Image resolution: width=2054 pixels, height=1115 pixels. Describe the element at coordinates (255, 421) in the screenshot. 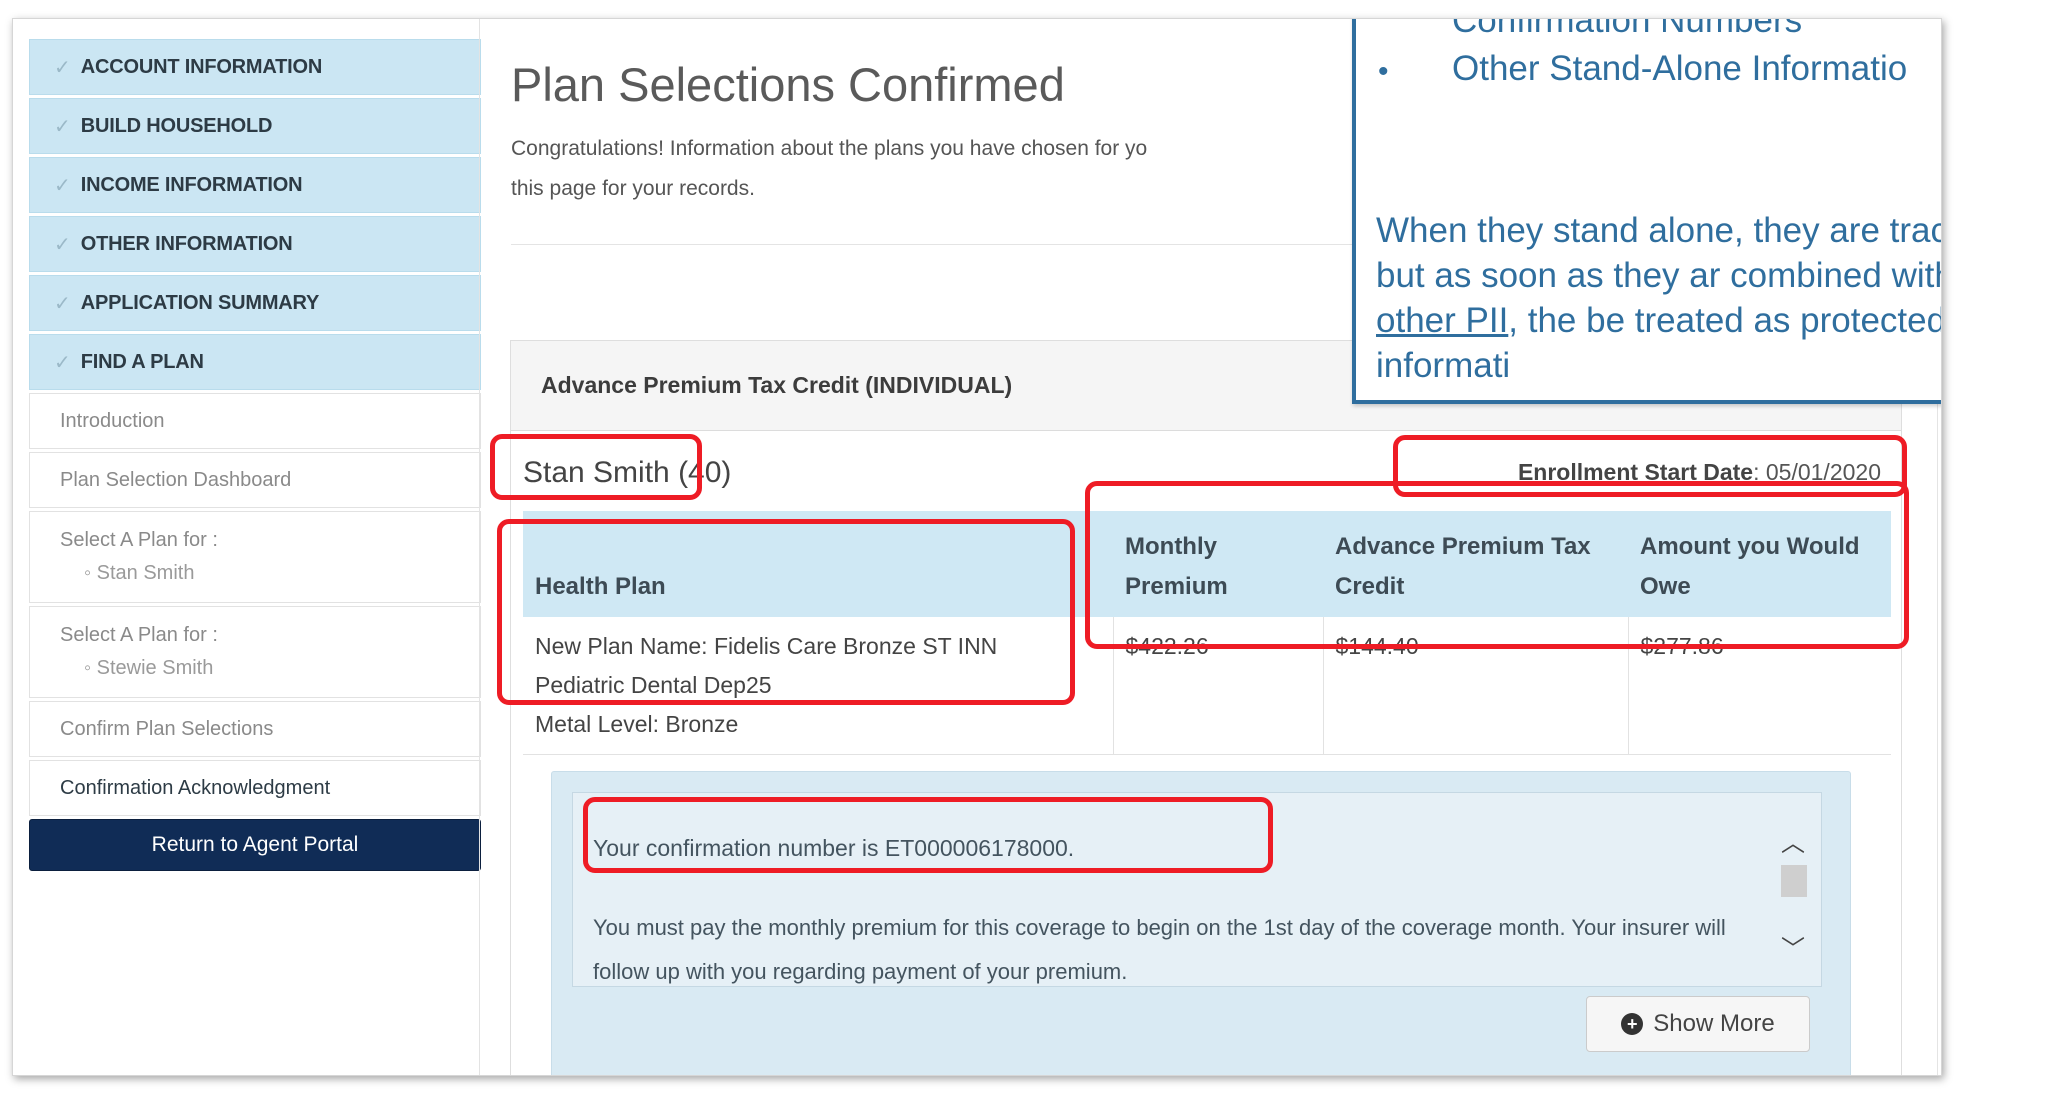

I see `sidebar-item-introduction: Introduction` at that location.